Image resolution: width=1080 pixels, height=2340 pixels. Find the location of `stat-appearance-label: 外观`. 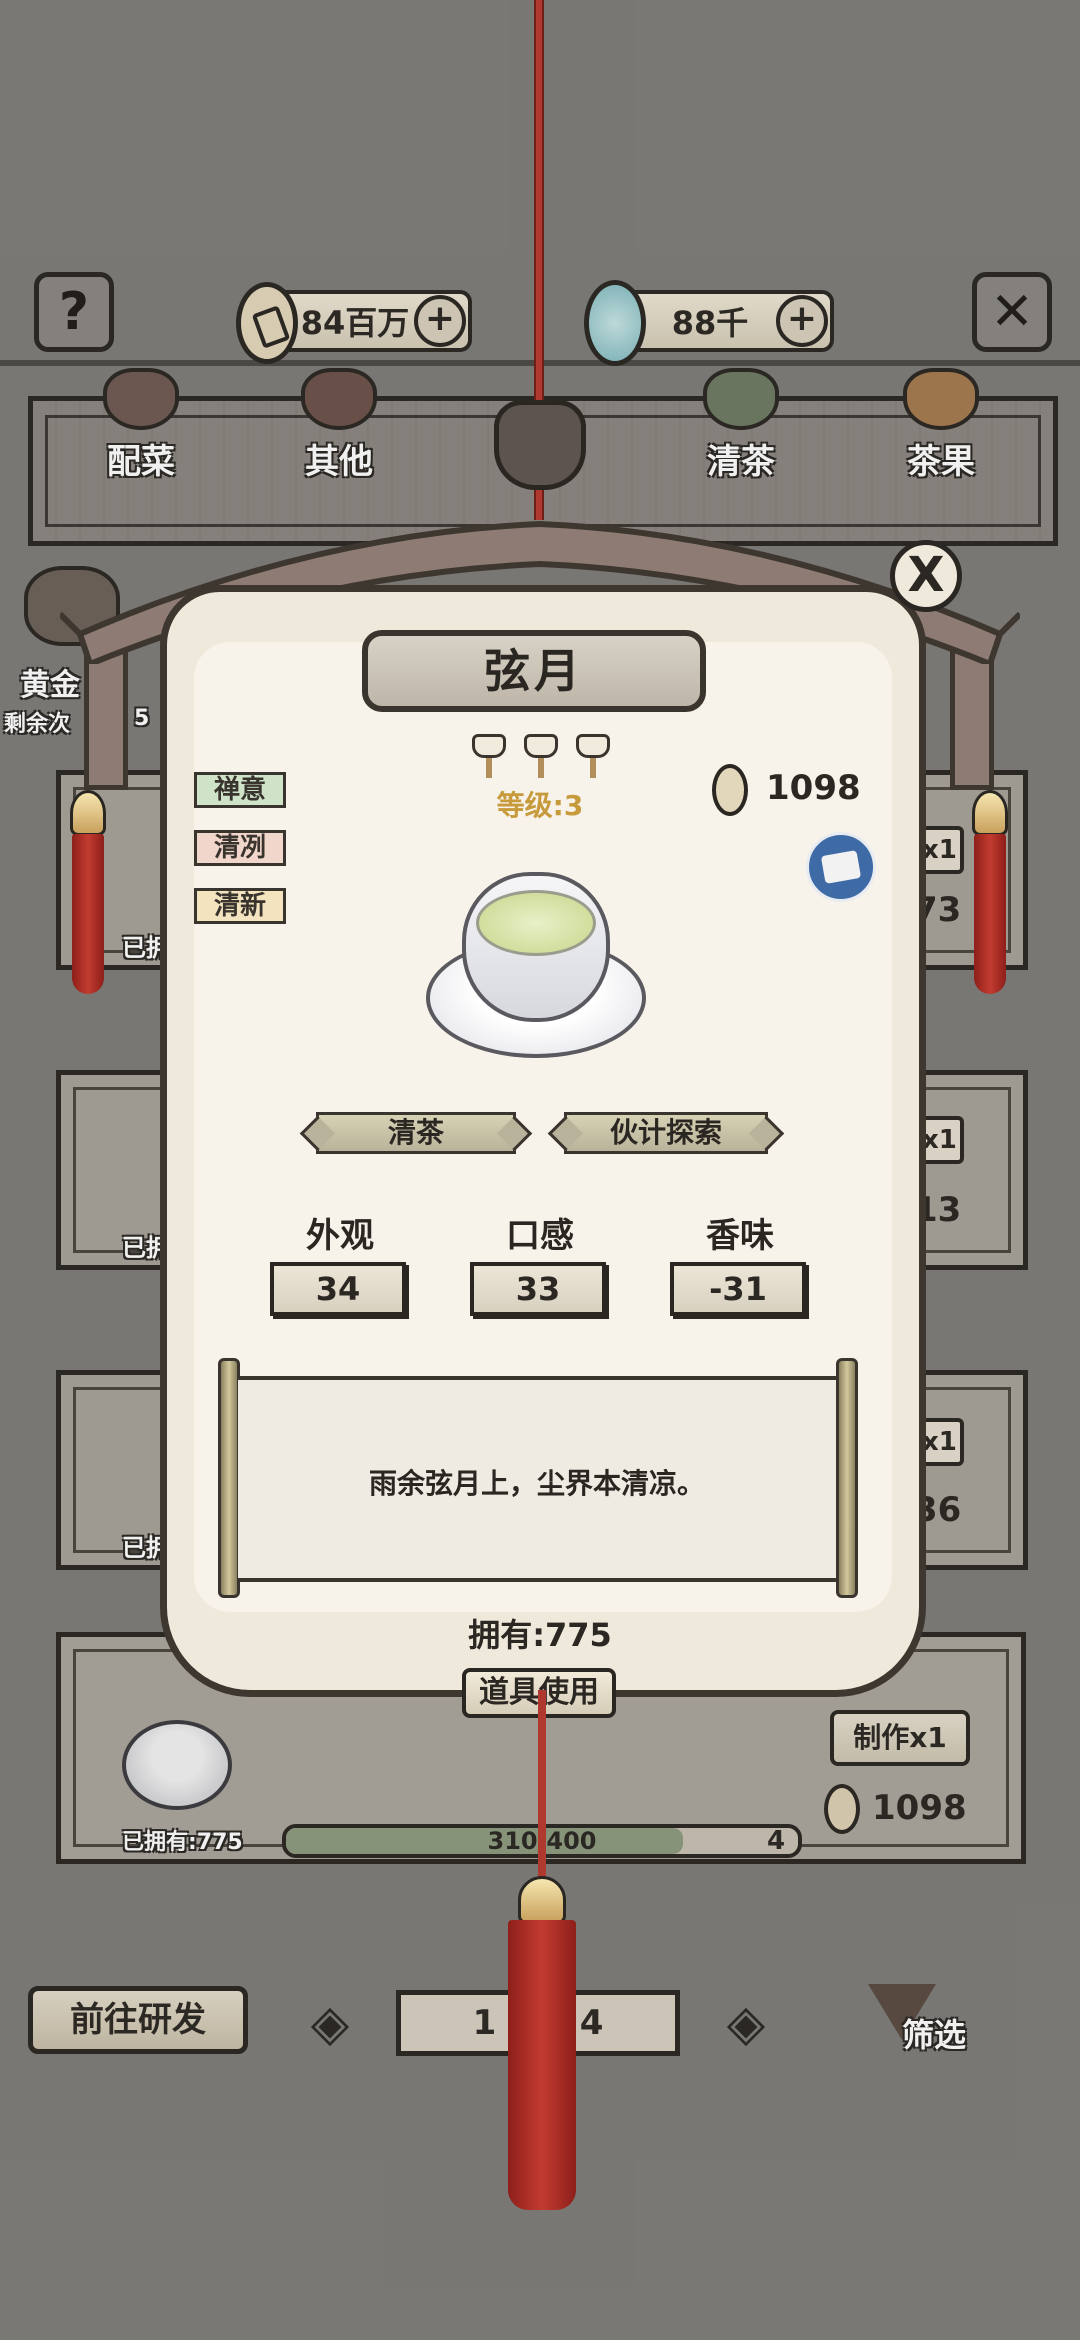

stat-appearance-label: 外观 is located at coordinates (340, 1236).